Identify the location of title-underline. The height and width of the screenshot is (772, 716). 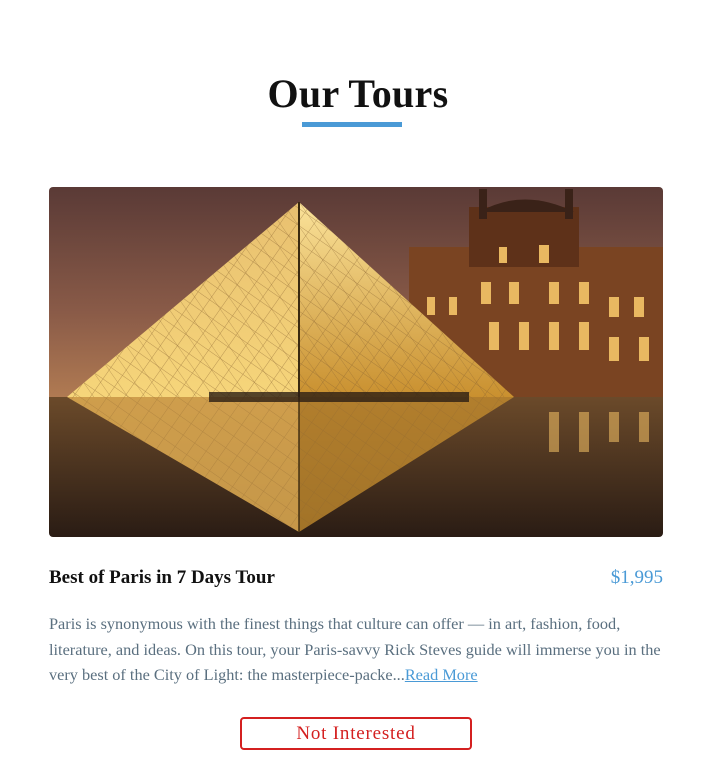
(352, 124).